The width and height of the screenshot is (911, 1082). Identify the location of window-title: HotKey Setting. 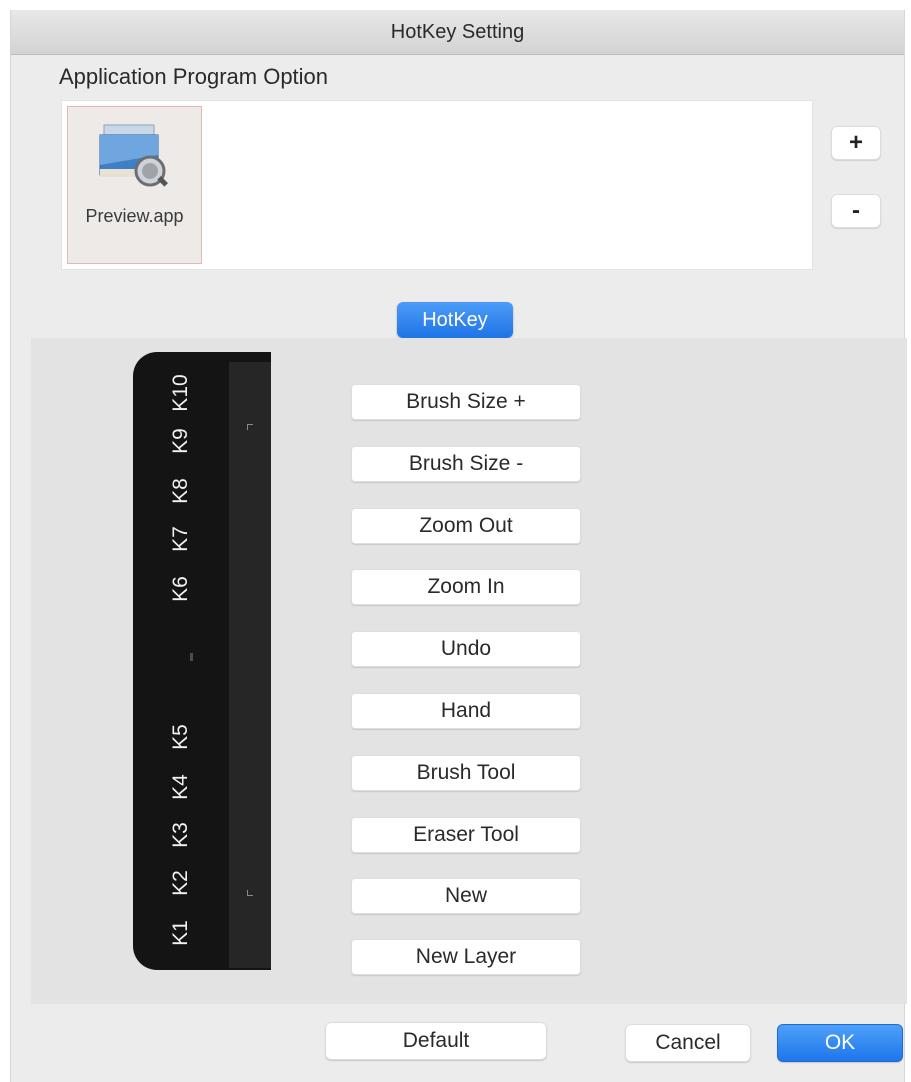
(457, 32).